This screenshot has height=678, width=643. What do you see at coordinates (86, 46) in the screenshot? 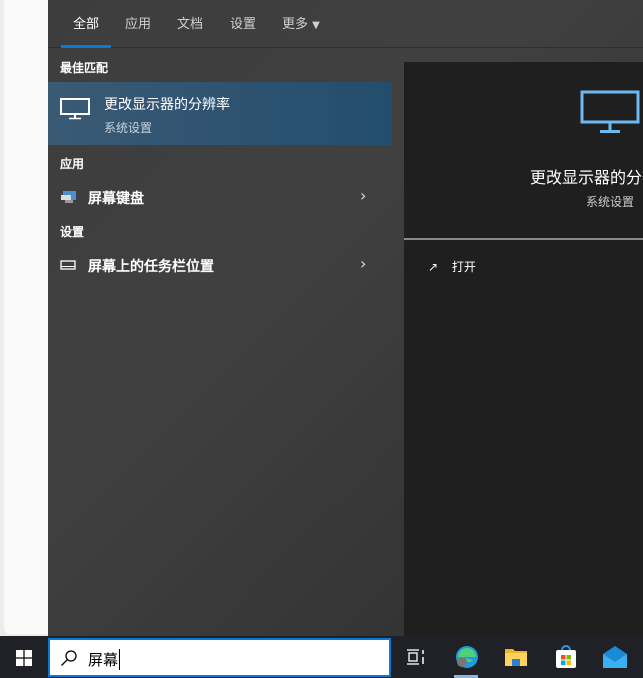
I see `active-tab-indicator` at bounding box center [86, 46].